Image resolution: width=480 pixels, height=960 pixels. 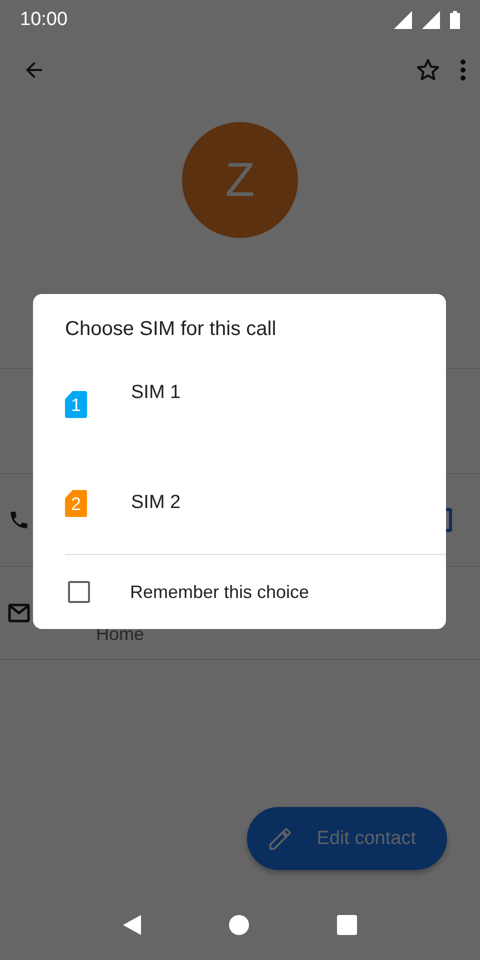 What do you see at coordinates (76, 503) in the screenshot?
I see `sim-card-icon: 2` at bounding box center [76, 503].